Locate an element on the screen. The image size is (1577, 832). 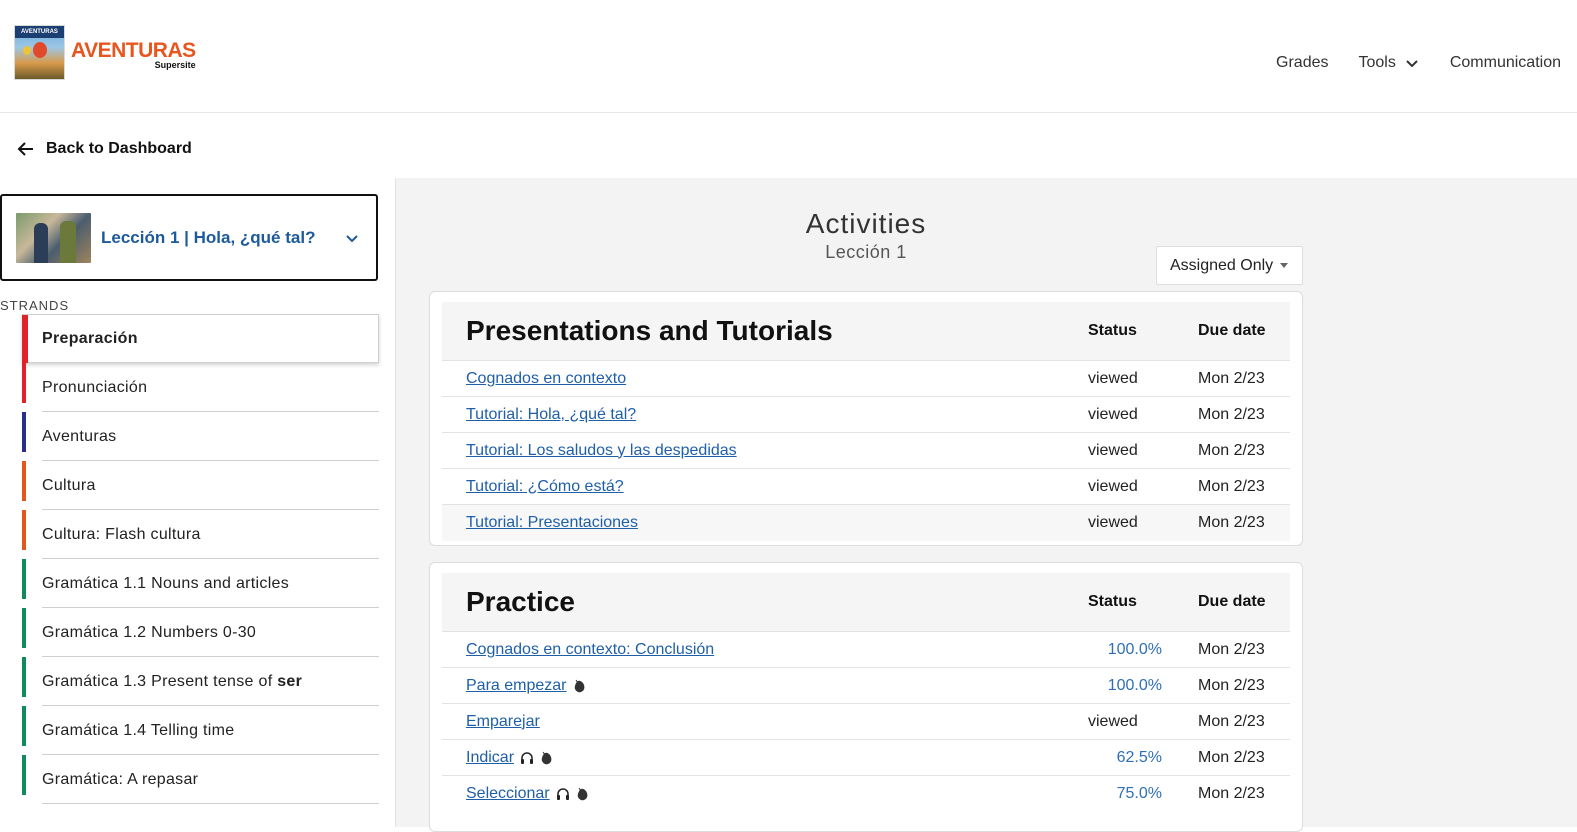
app-logo: AVENTURAS AVENTURAS Supersite is located at coordinates (105, 52).